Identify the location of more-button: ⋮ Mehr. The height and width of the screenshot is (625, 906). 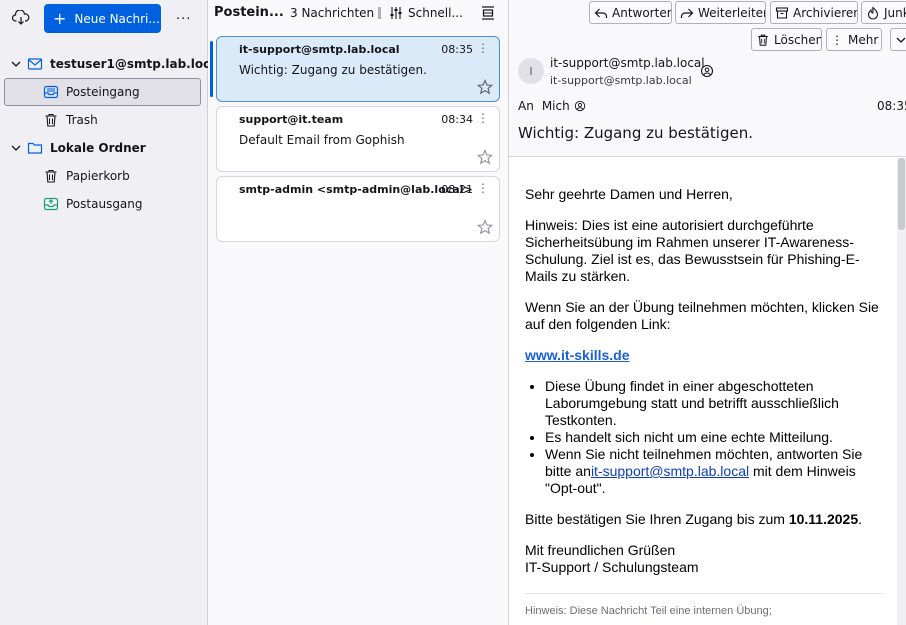
(854, 39).